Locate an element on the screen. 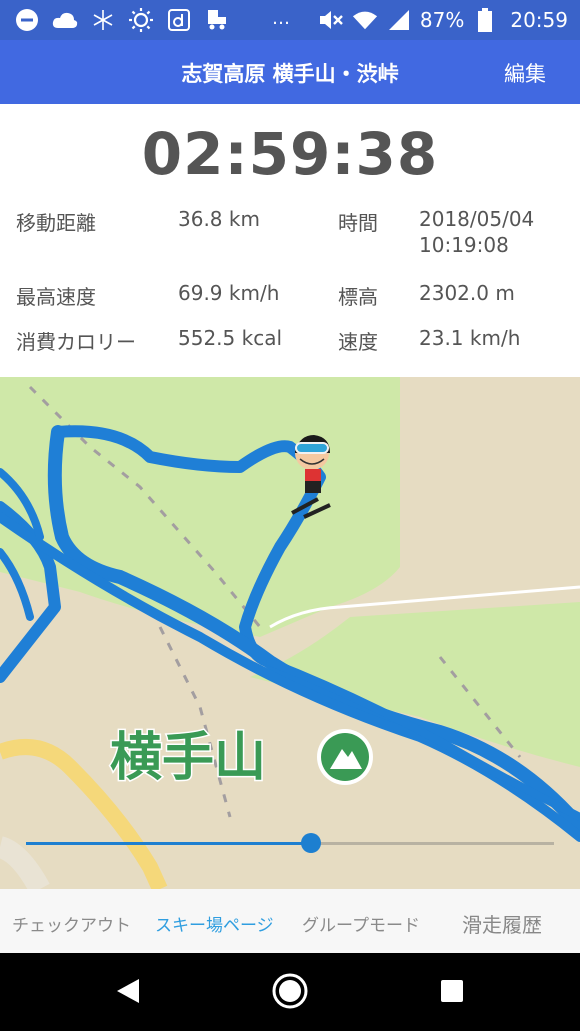 This screenshot has height=1031, width=580. system-nav-bar is located at coordinates (290, 992).